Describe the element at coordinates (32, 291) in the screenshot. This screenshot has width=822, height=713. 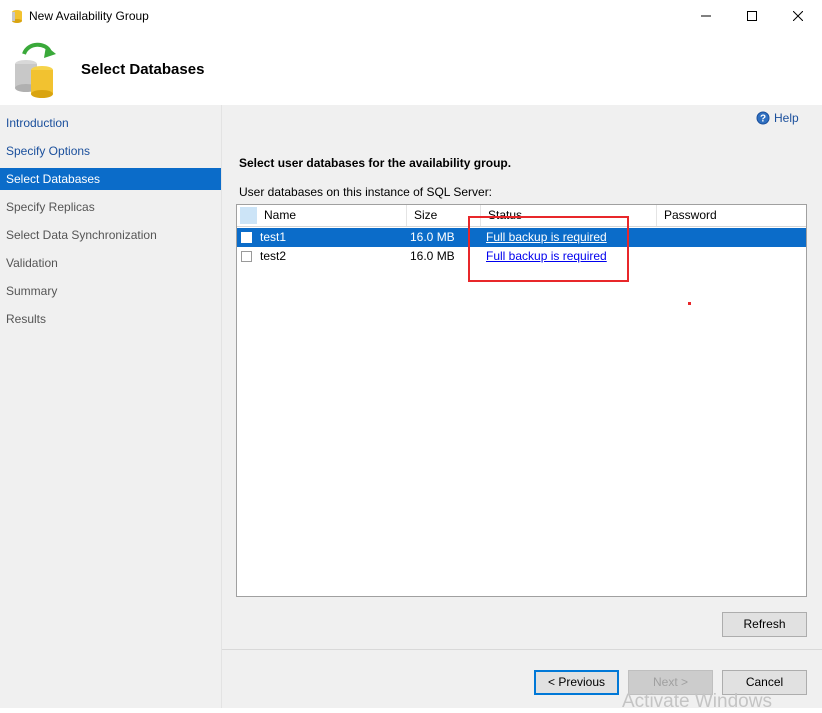
I see `sidebar-item-summary: Summary` at that location.